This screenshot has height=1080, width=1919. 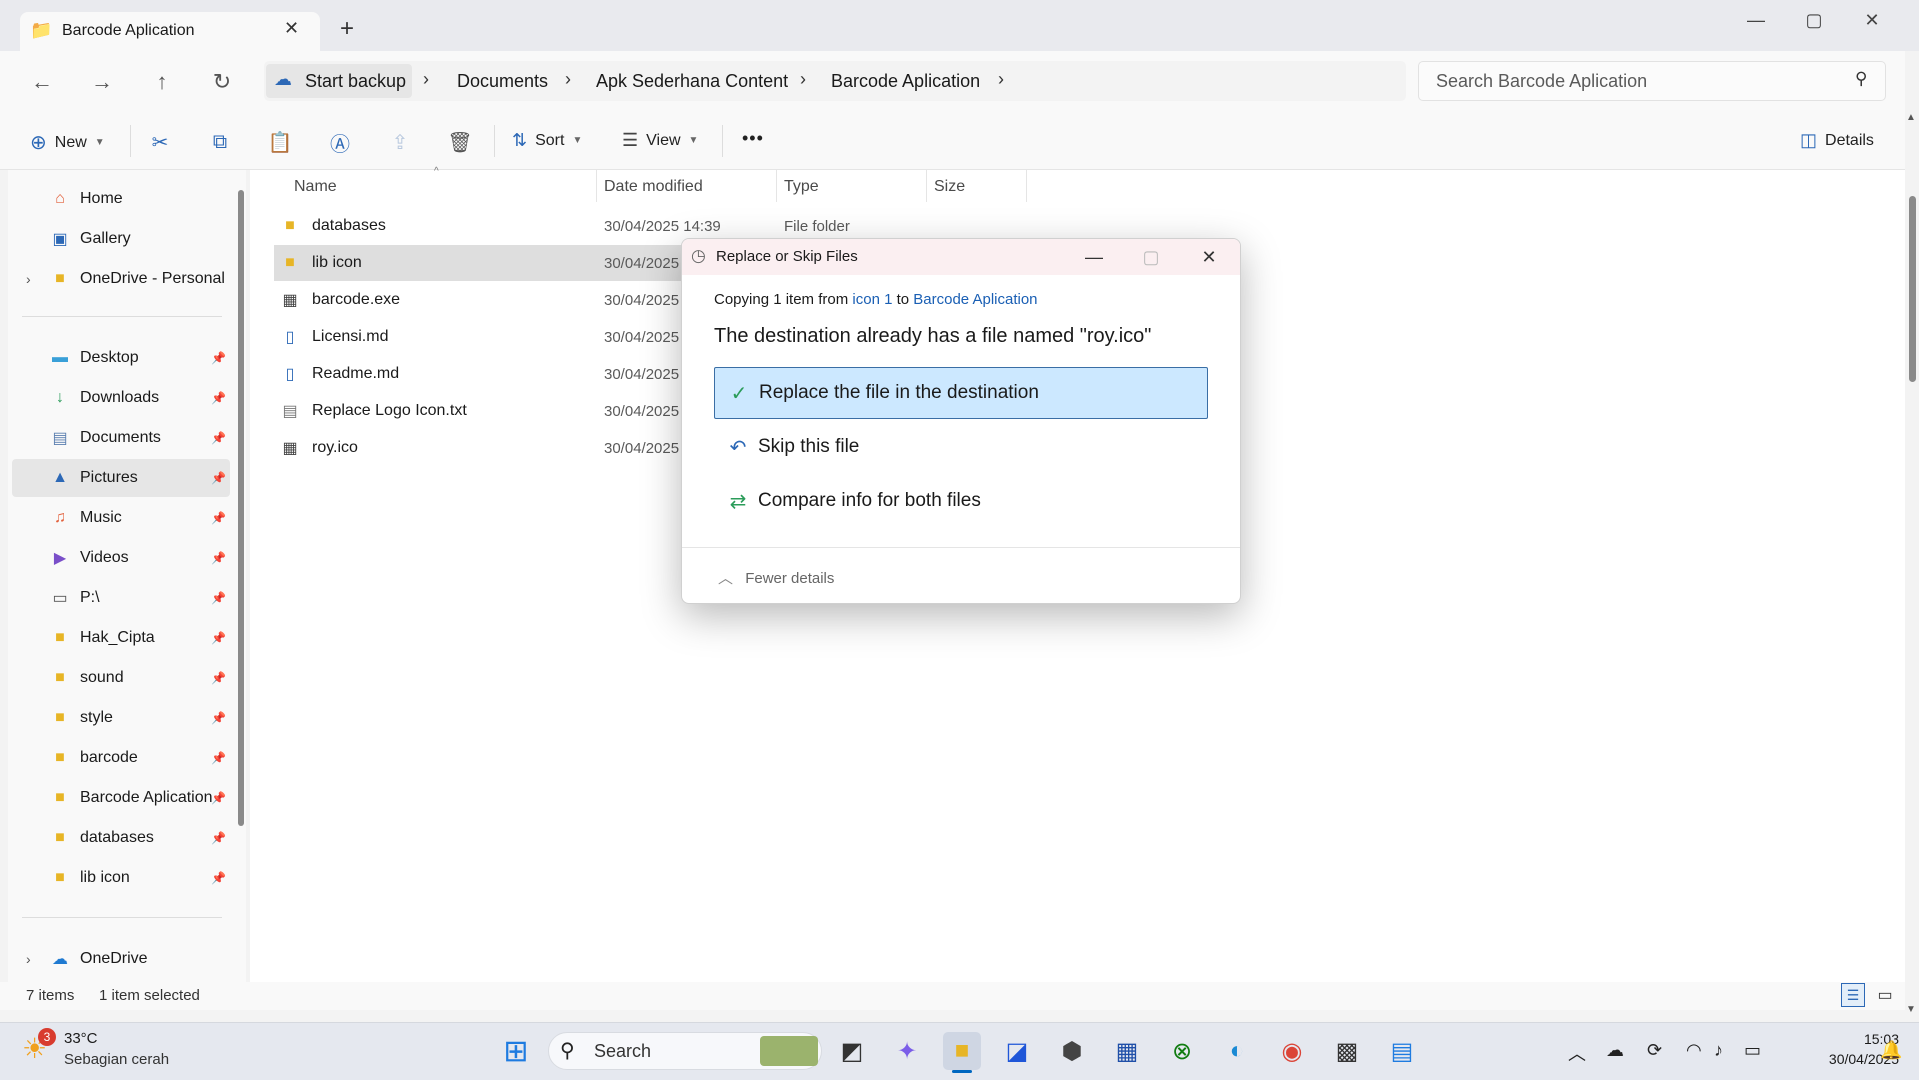 What do you see at coordinates (1872, 20) in the screenshot?
I see `close-window-icon: ✕` at bounding box center [1872, 20].